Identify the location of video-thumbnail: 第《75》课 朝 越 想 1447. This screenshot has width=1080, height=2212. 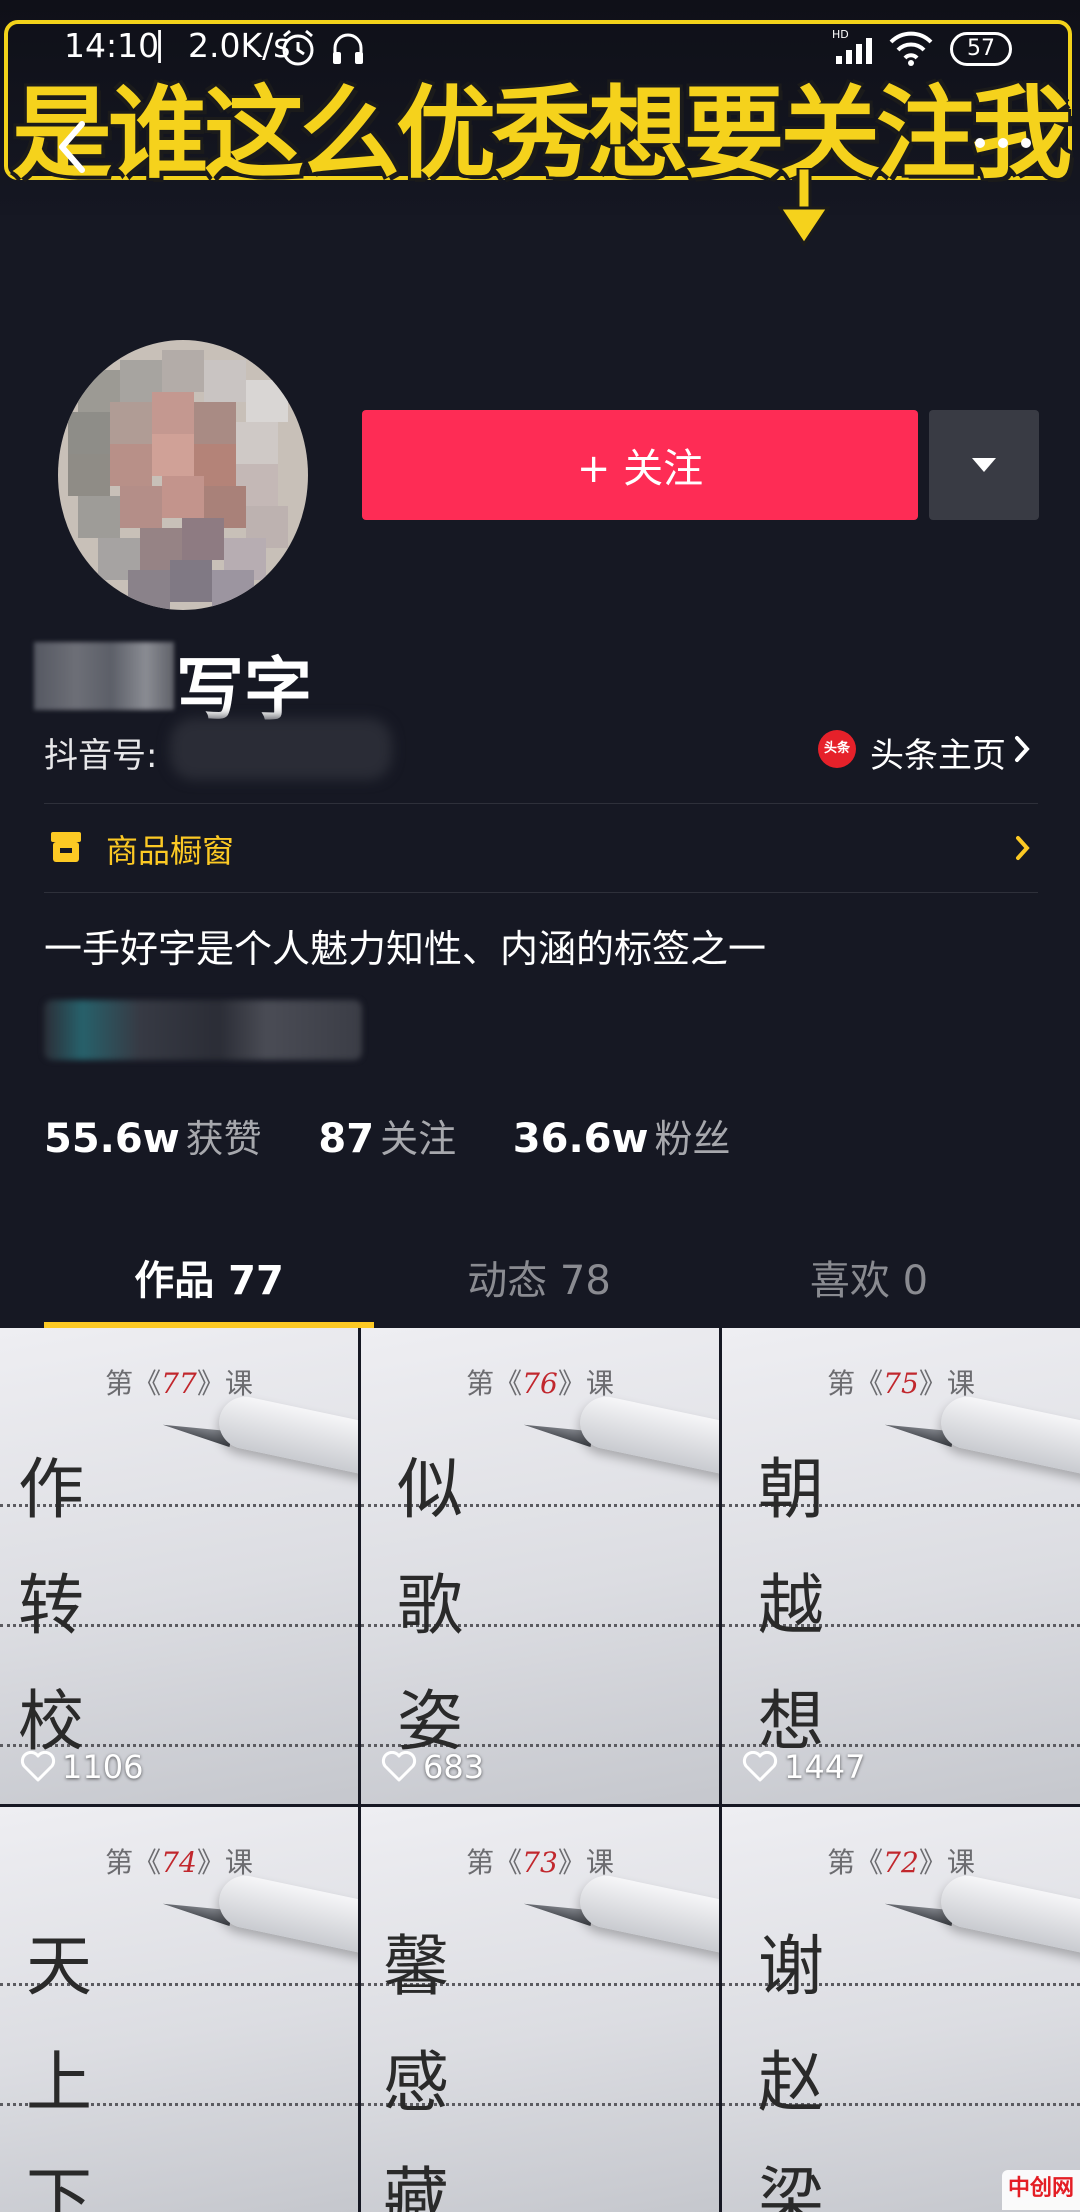
(901, 1566).